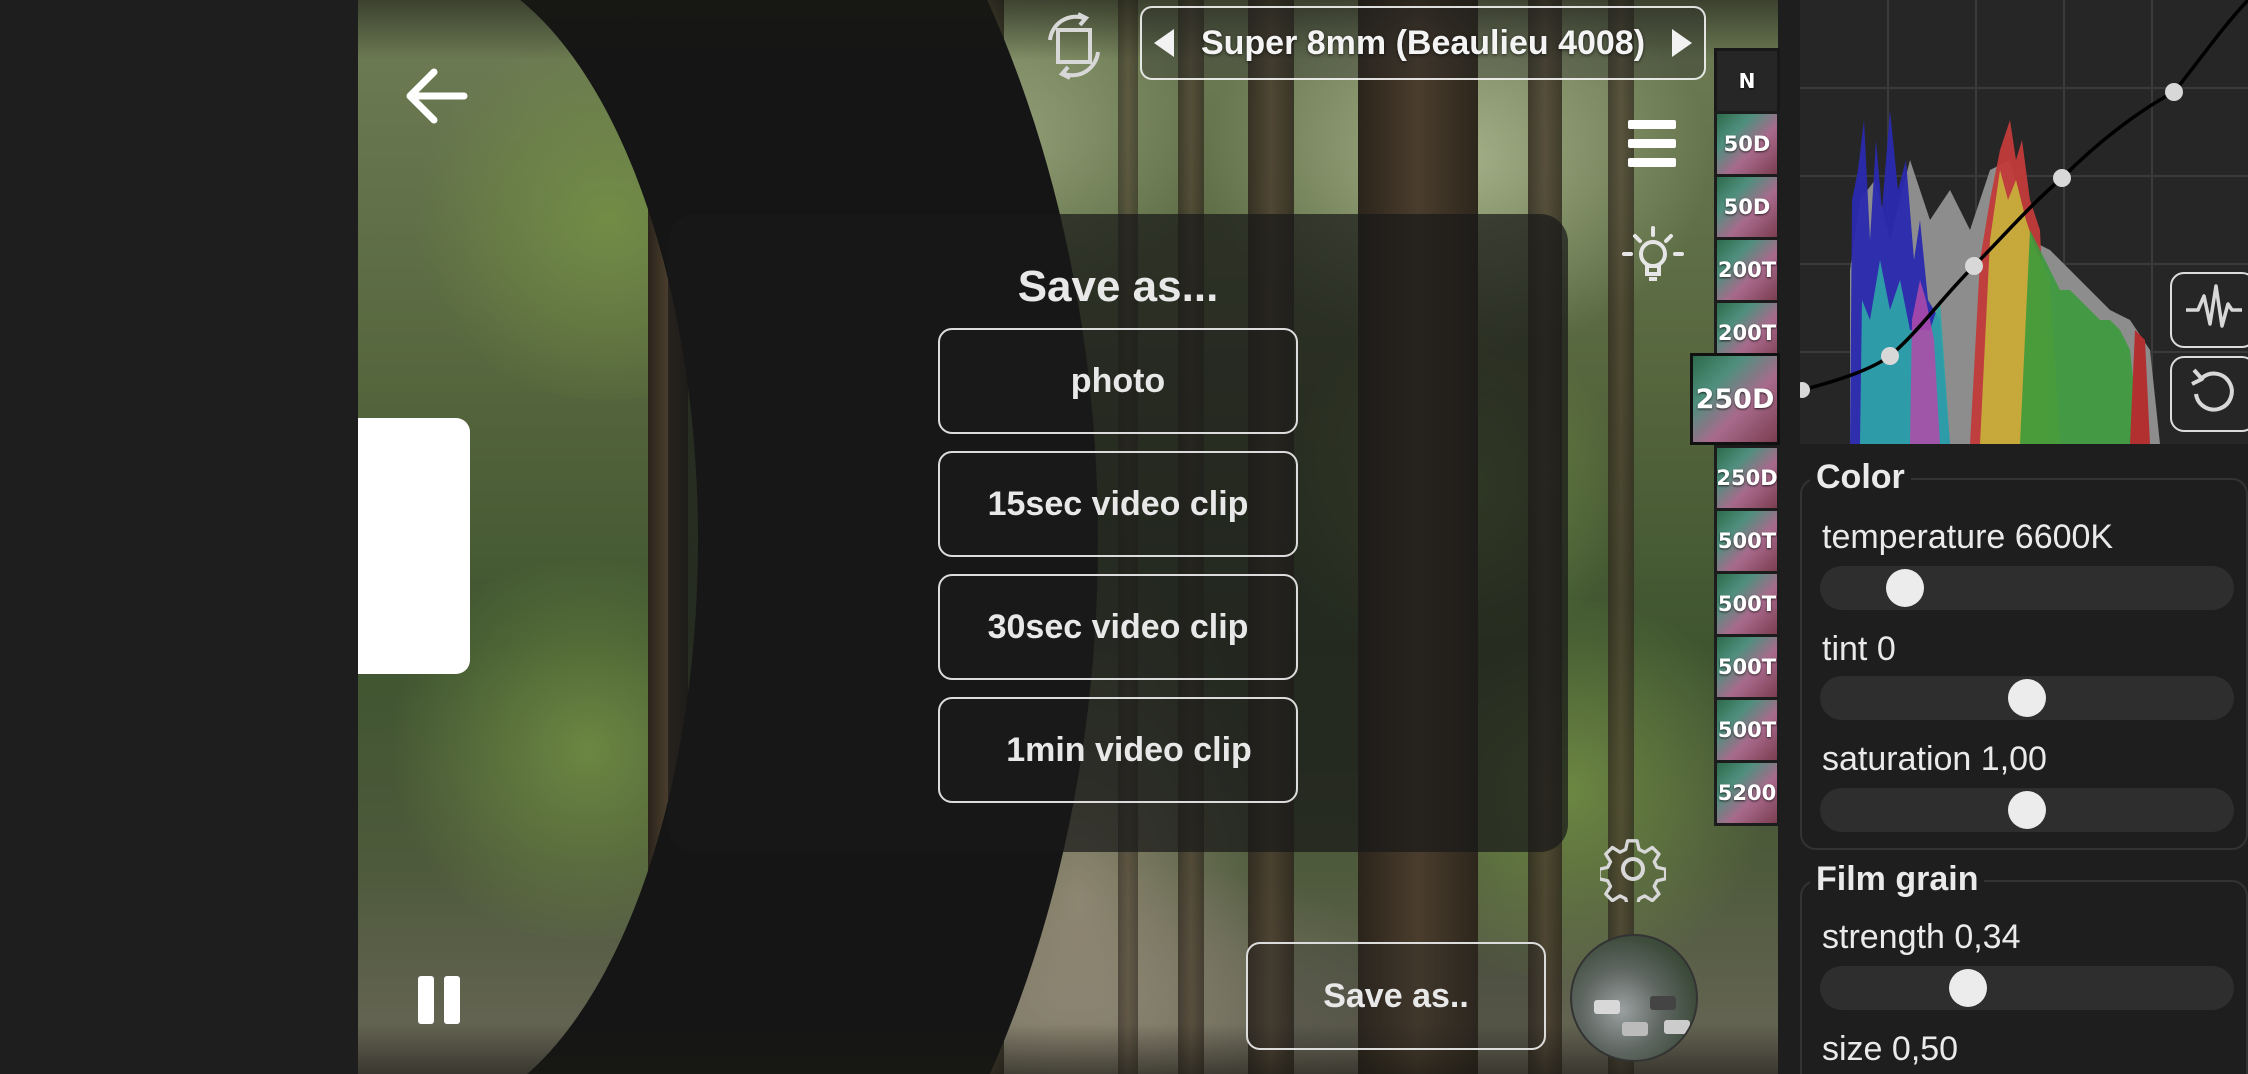 This screenshot has height=1074, width=2248. Describe the element at coordinates (1118, 504) in the screenshot. I see `save-15sec-clip-button: 15sec video clip` at that location.